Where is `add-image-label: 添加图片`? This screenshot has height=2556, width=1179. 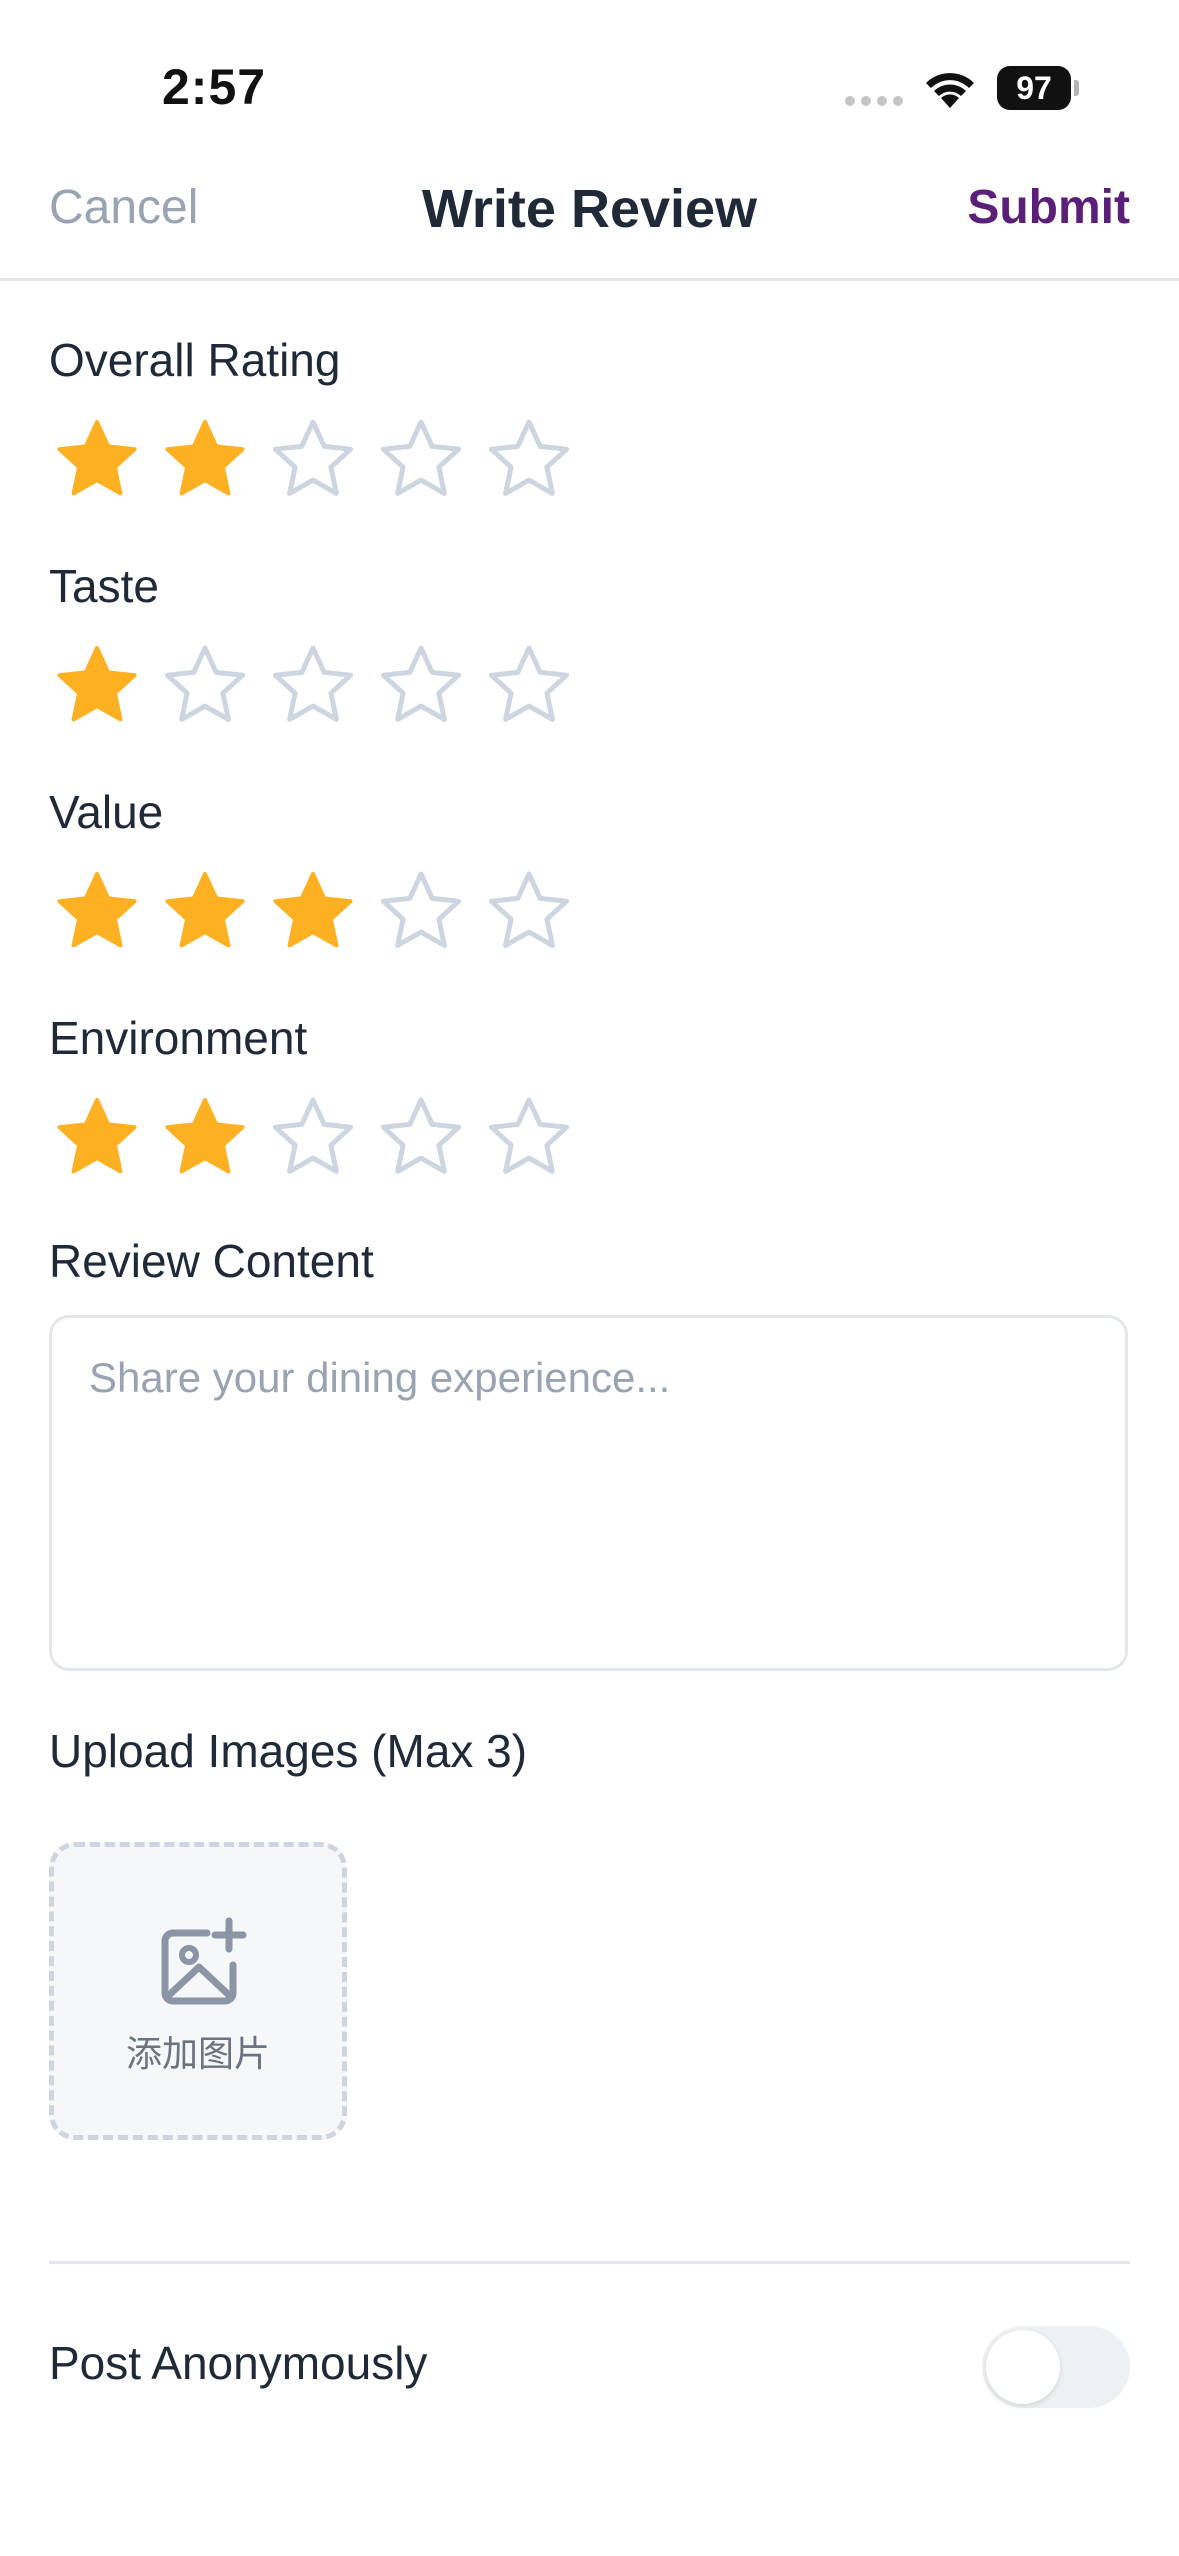
add-image-label: 添加图片 is located at coordinates (197, 2053).